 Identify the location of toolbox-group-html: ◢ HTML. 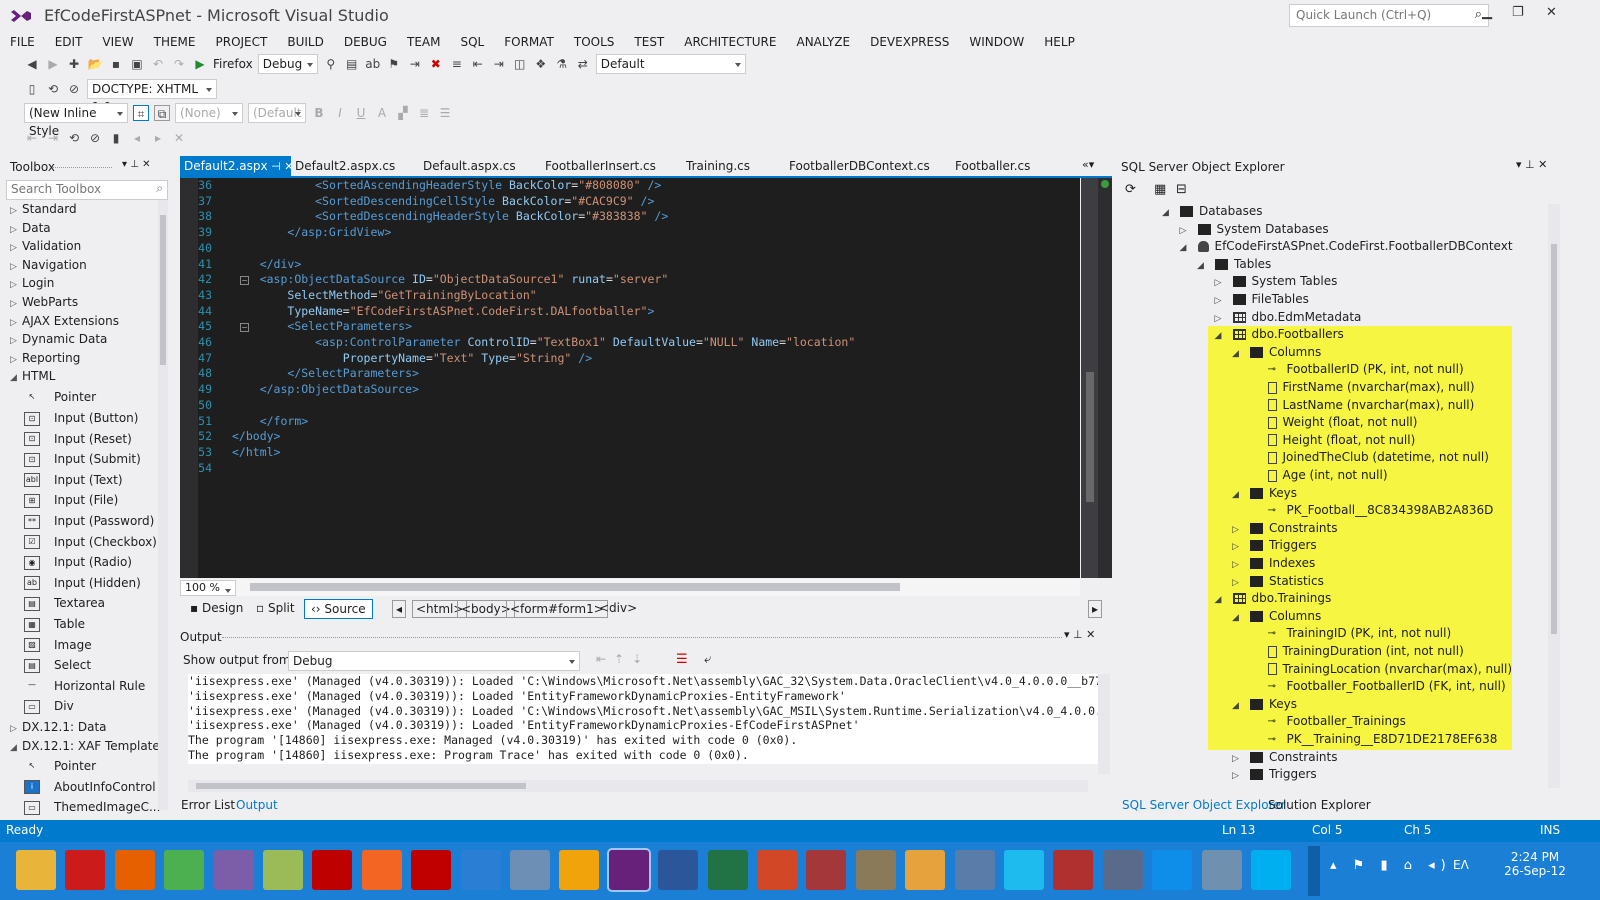
(32, 377).